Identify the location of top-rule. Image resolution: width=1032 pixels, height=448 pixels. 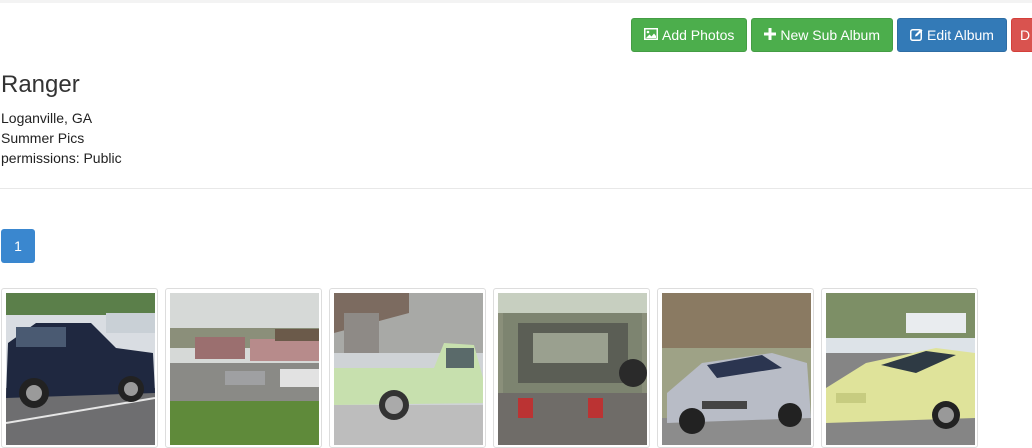
(516, 1).